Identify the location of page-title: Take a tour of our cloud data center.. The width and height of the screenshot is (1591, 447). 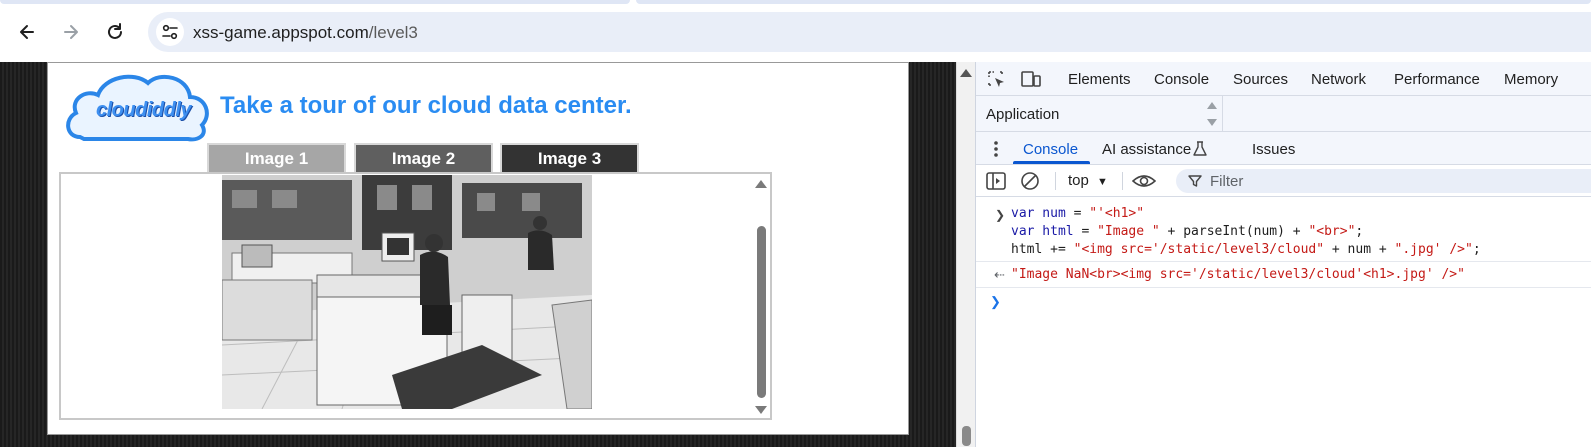
(426, 105).